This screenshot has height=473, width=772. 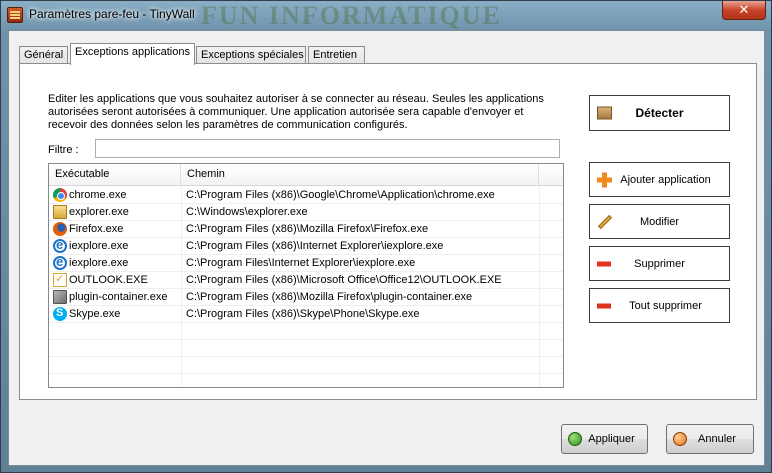 I want to click on tab-general: Général, so click(x=43, y=55).